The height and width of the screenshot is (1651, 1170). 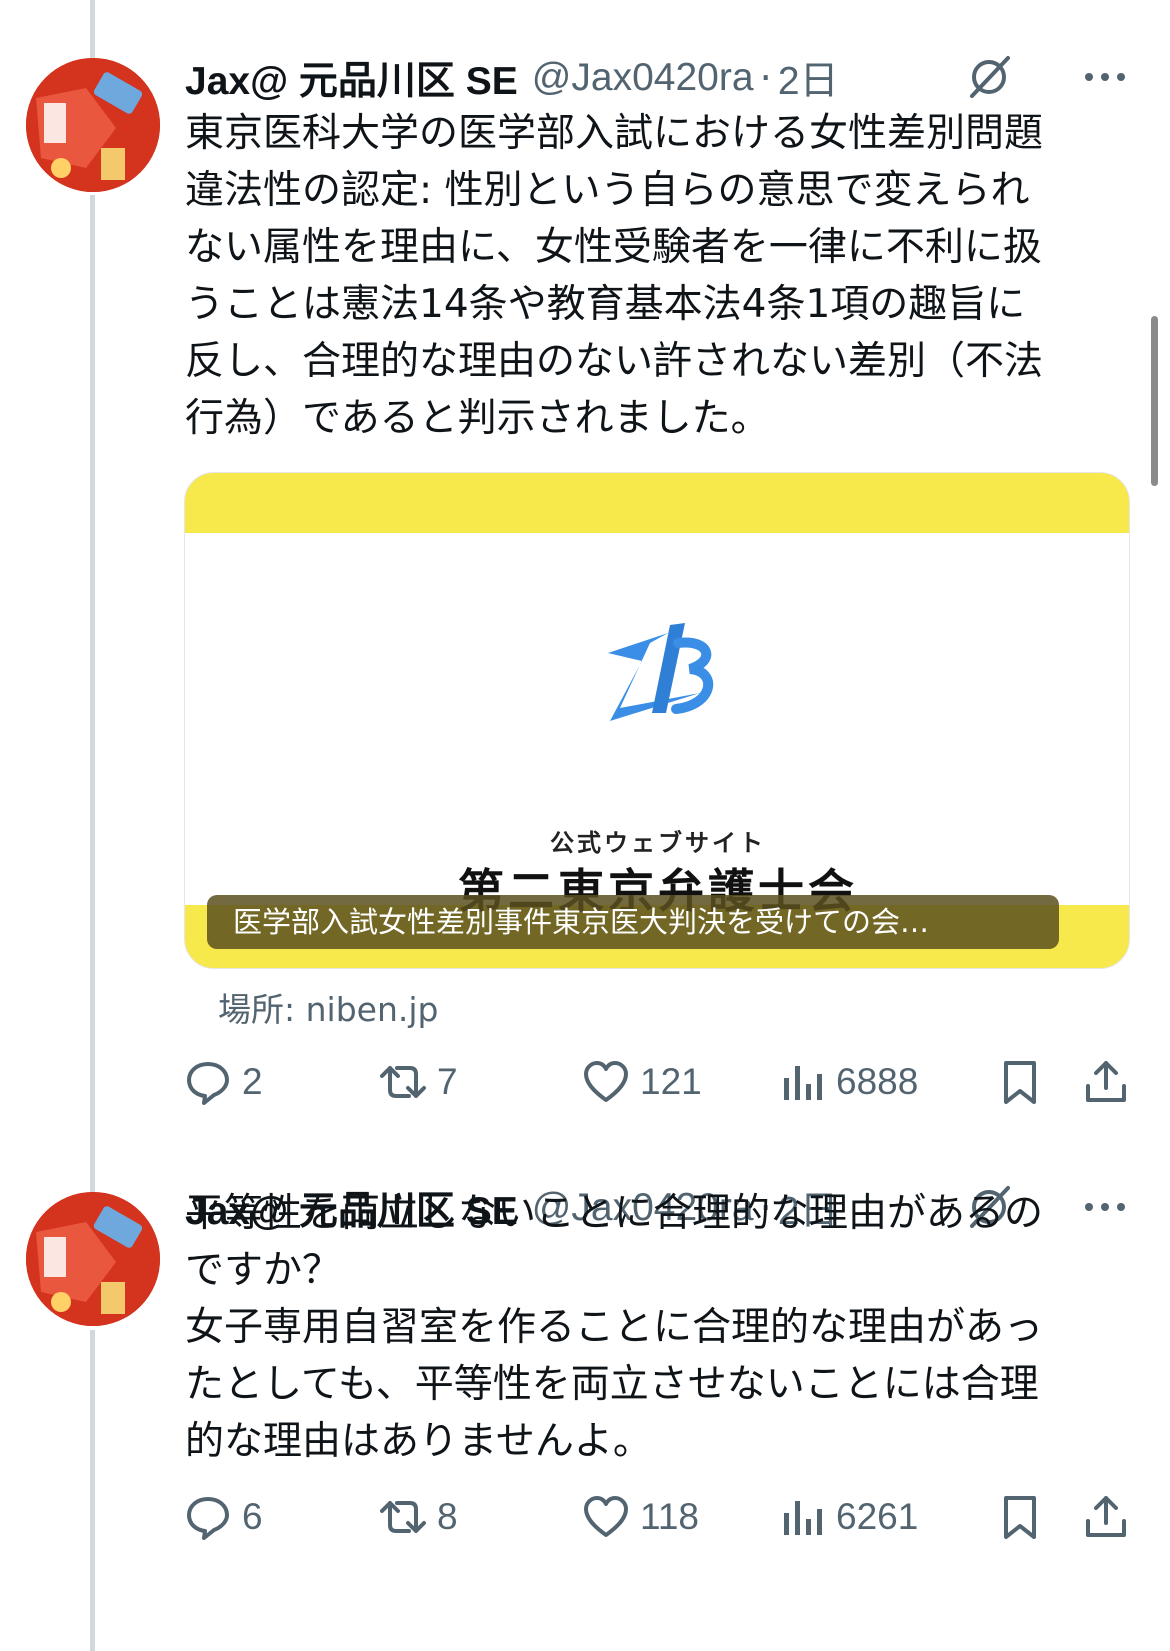 What do you see at coordinates (252, 1516) in the screenshot?
I see `reply-count: 6` at bounding box center [252, 1516].